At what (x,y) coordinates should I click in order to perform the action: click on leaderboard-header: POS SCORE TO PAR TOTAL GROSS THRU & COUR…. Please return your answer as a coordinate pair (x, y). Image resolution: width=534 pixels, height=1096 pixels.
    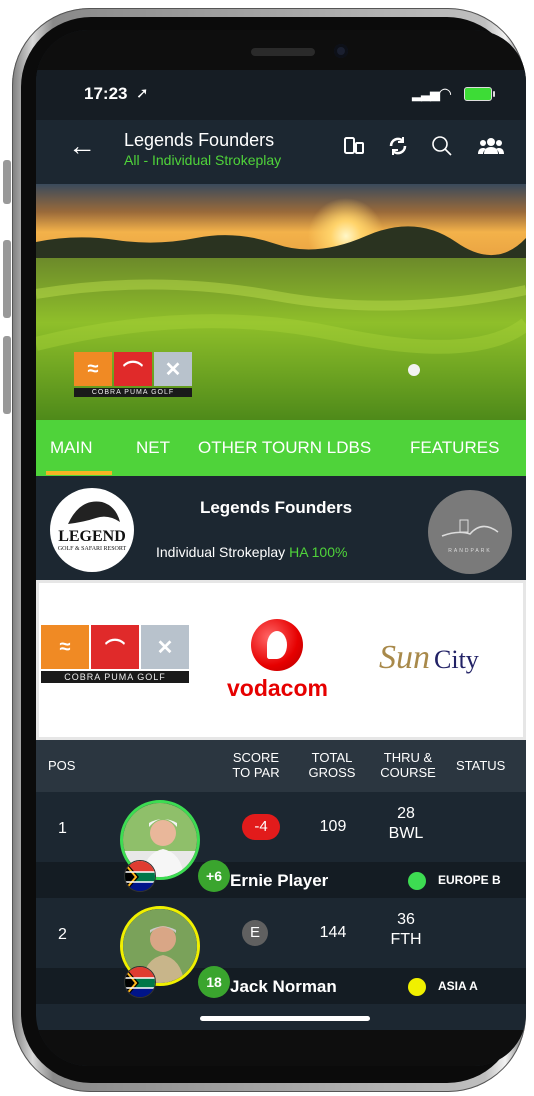
    Looking at the image, I should click on (281, 766).